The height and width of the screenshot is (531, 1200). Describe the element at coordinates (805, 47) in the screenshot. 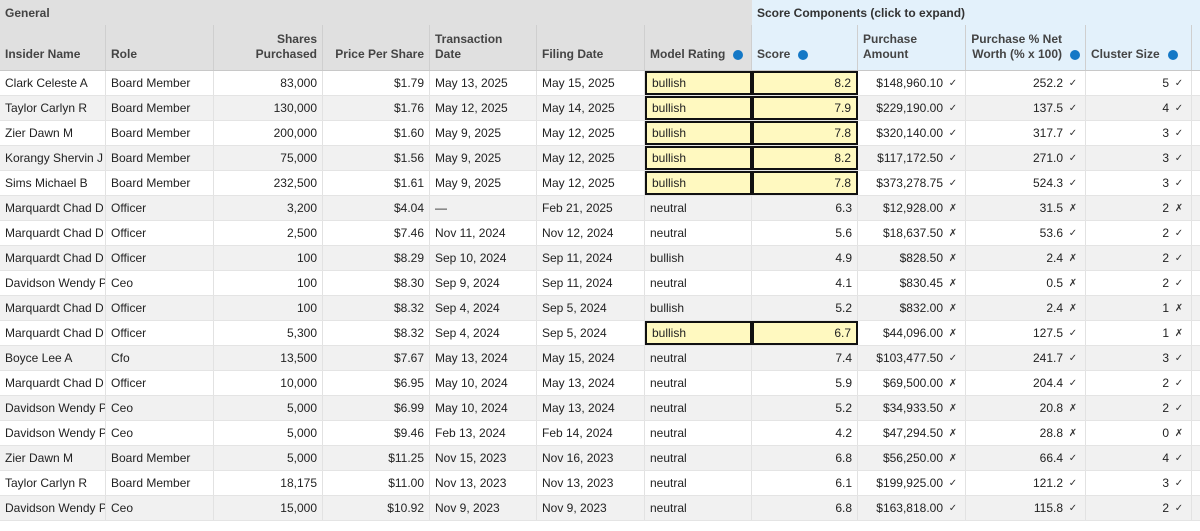

I see `header-score: Score` at that location.